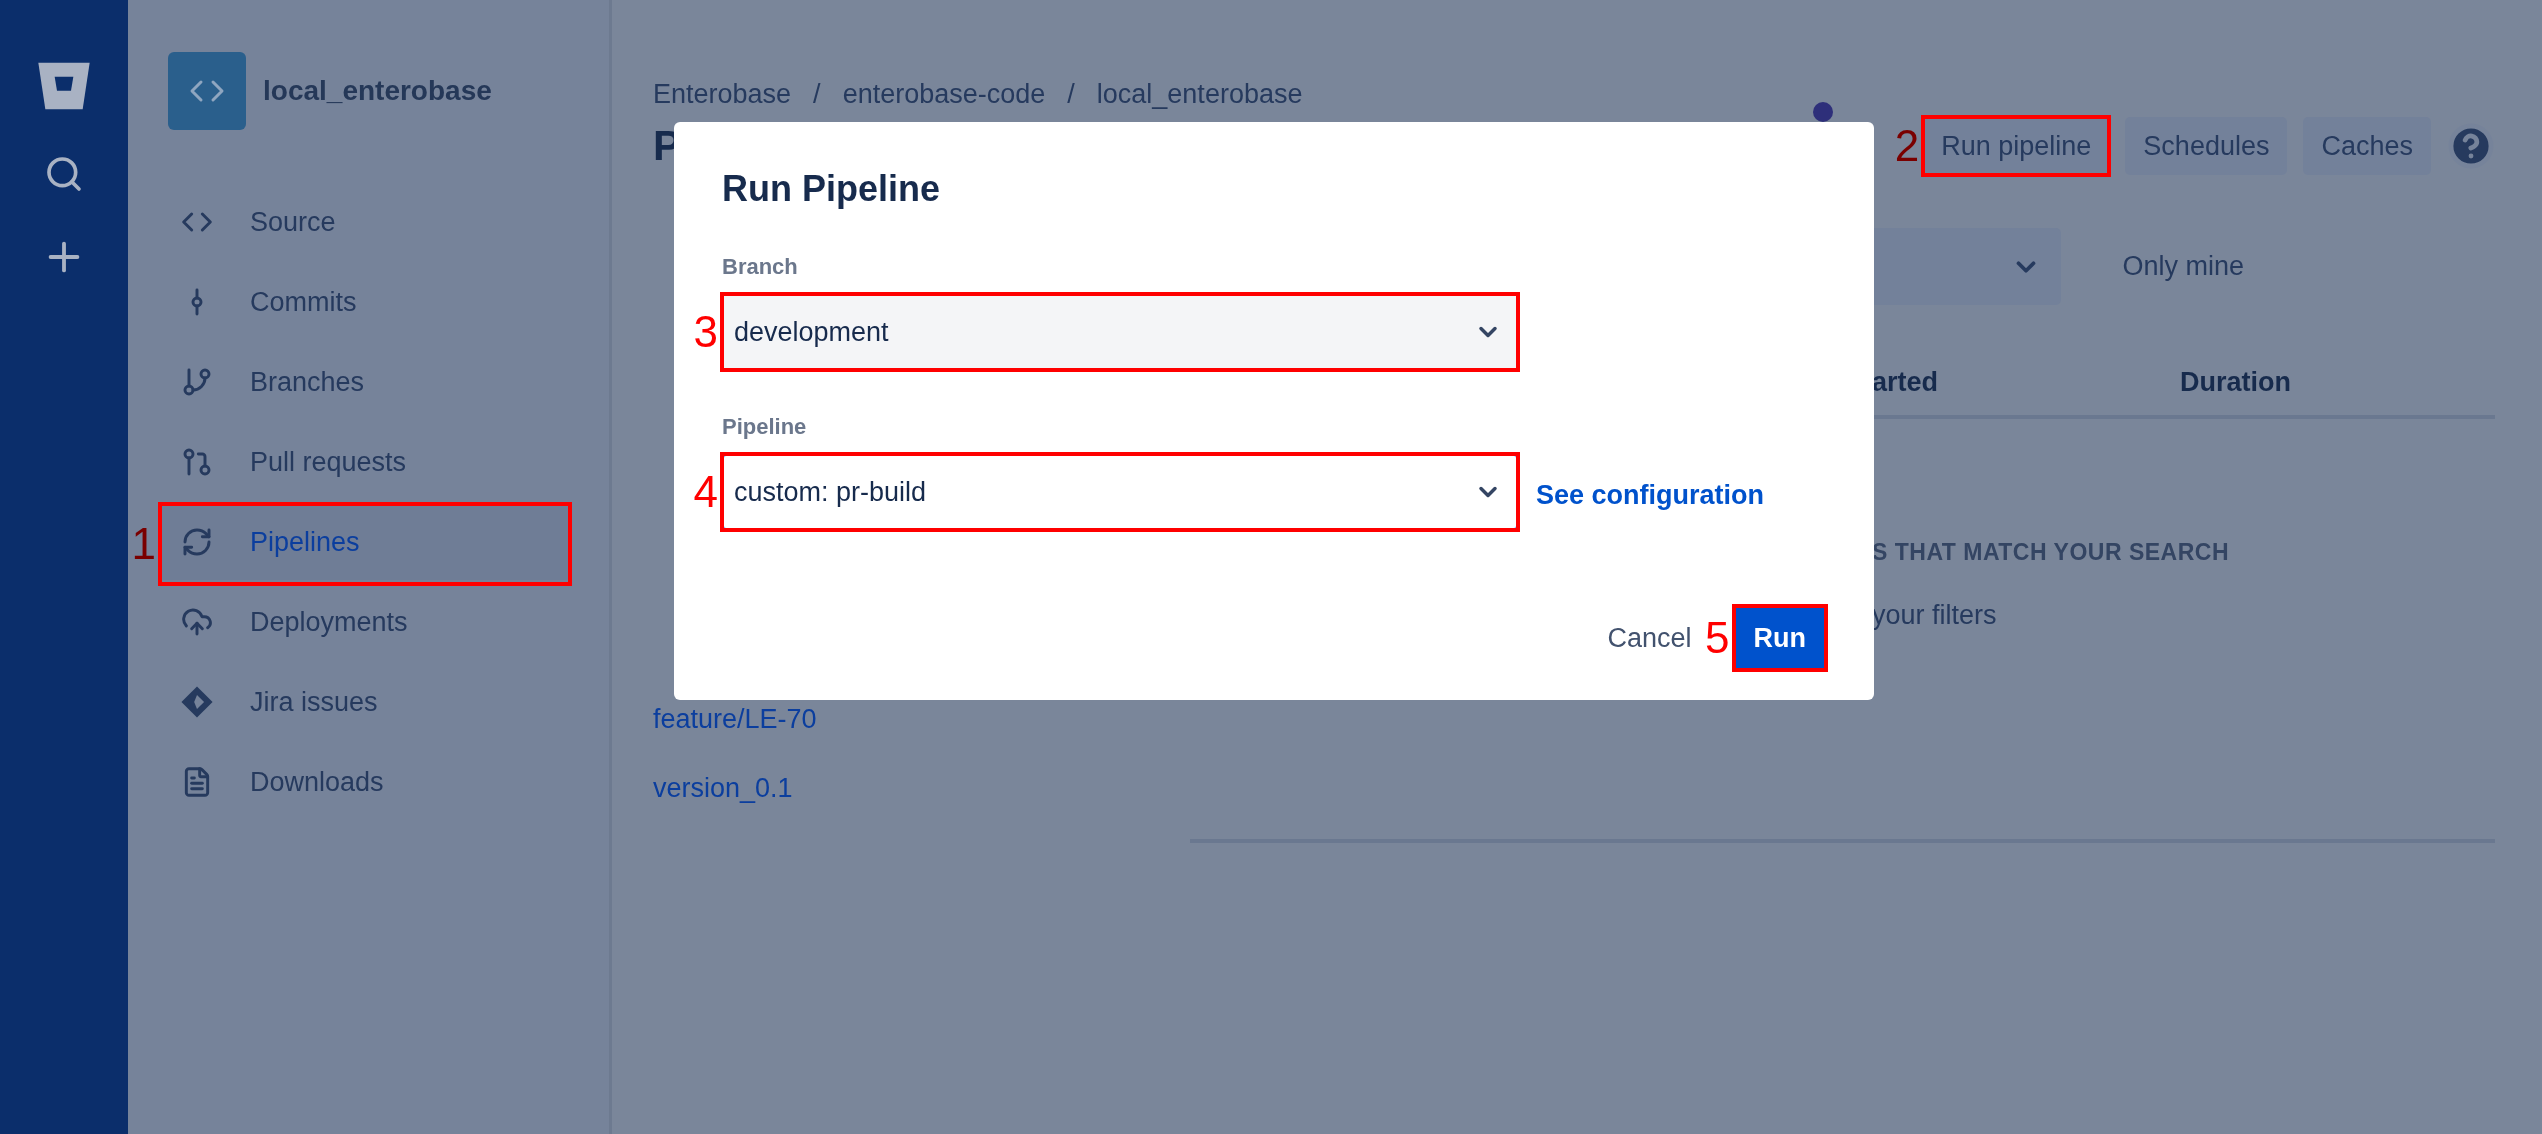  I want to click on breadcrumb-link: local_enterobase, so click(1199, 94).